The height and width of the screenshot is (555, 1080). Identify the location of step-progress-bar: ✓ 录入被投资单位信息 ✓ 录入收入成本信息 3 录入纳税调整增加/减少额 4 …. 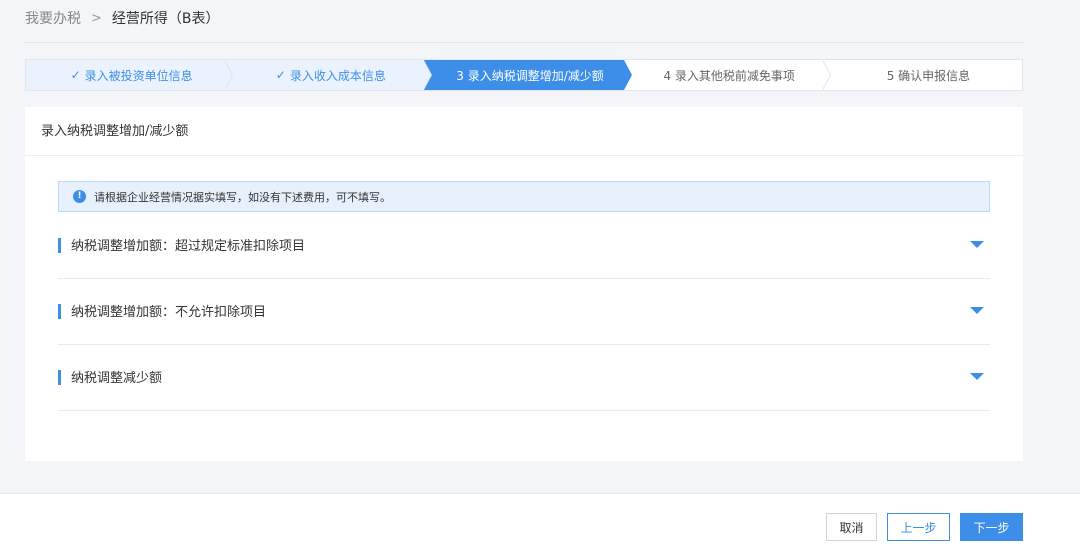
(524, 75).